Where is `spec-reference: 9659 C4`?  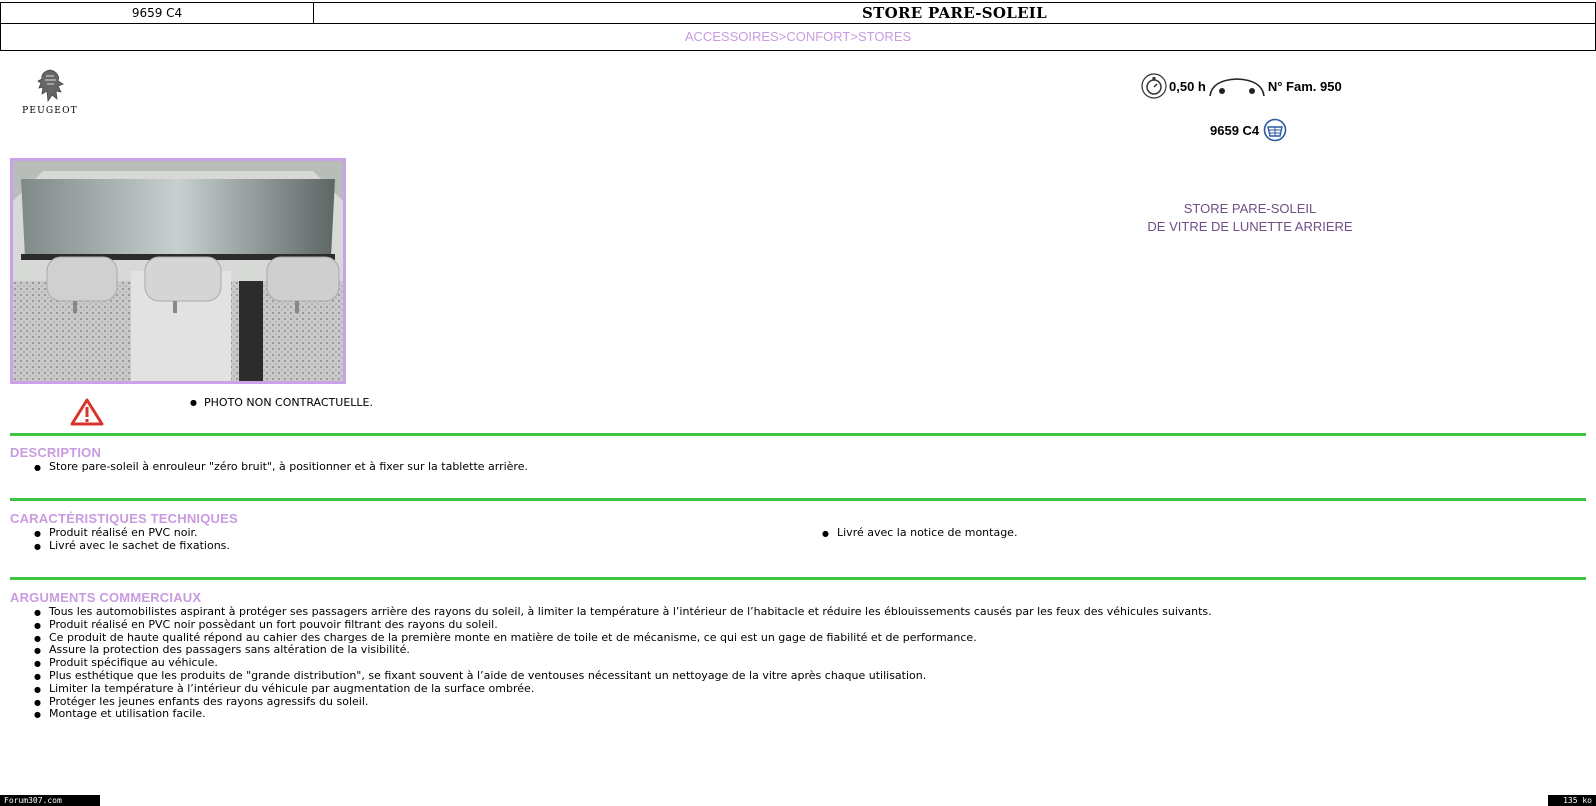
spec-reference: 9659 C4 is located at coordinates (1235, 130).